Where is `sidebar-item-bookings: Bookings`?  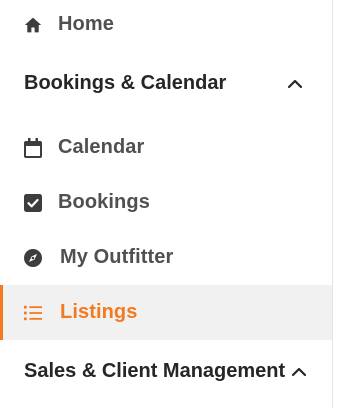 sidebar-item-bookings: Bookings is located at coordinates (166, 202).